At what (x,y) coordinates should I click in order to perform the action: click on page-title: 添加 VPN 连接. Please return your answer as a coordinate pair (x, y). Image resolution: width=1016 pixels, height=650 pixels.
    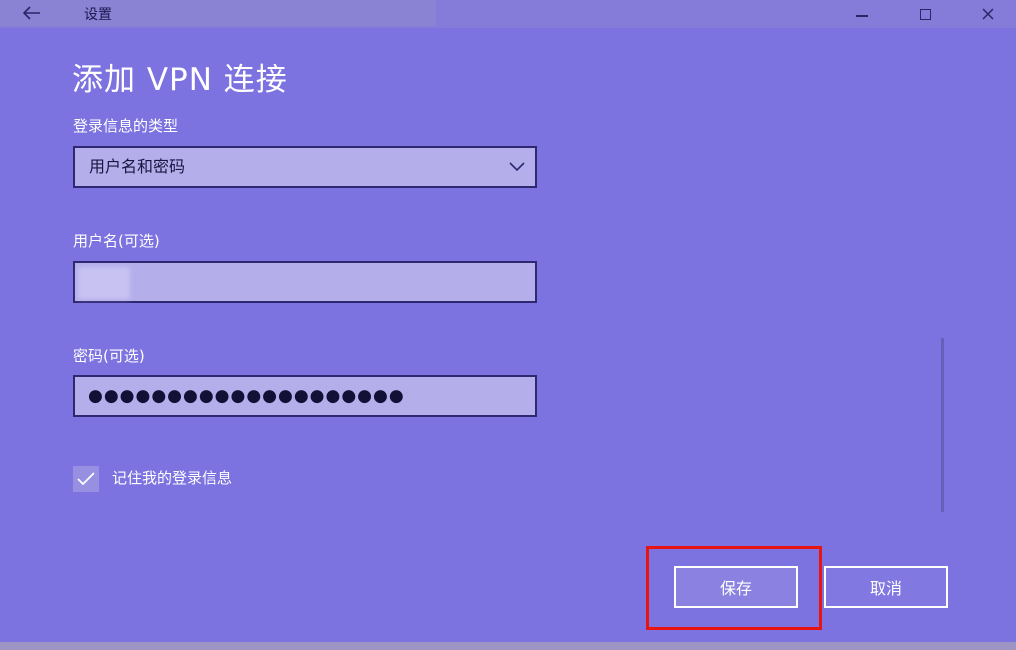
    Looking at the image, I should click on (180, 80).